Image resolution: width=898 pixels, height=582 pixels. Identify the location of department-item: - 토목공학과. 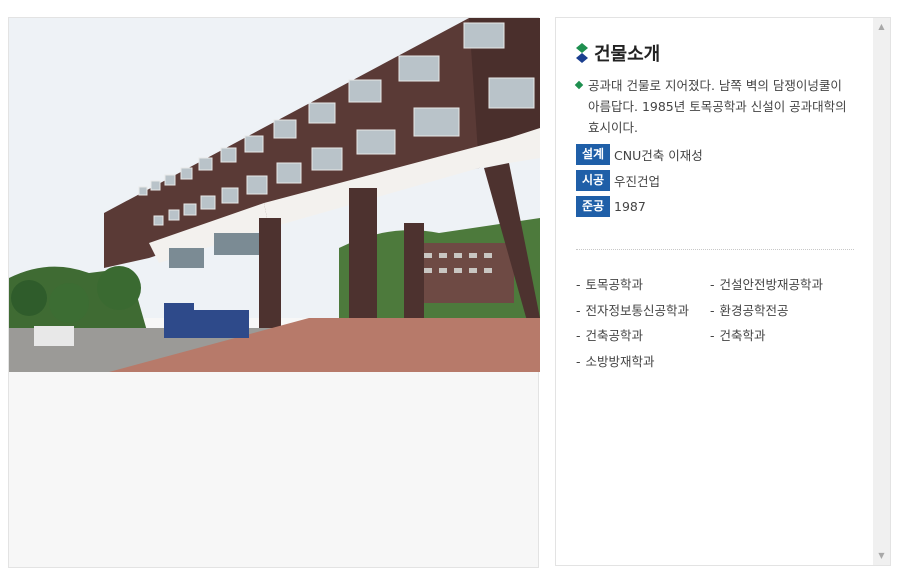
(610, 284).